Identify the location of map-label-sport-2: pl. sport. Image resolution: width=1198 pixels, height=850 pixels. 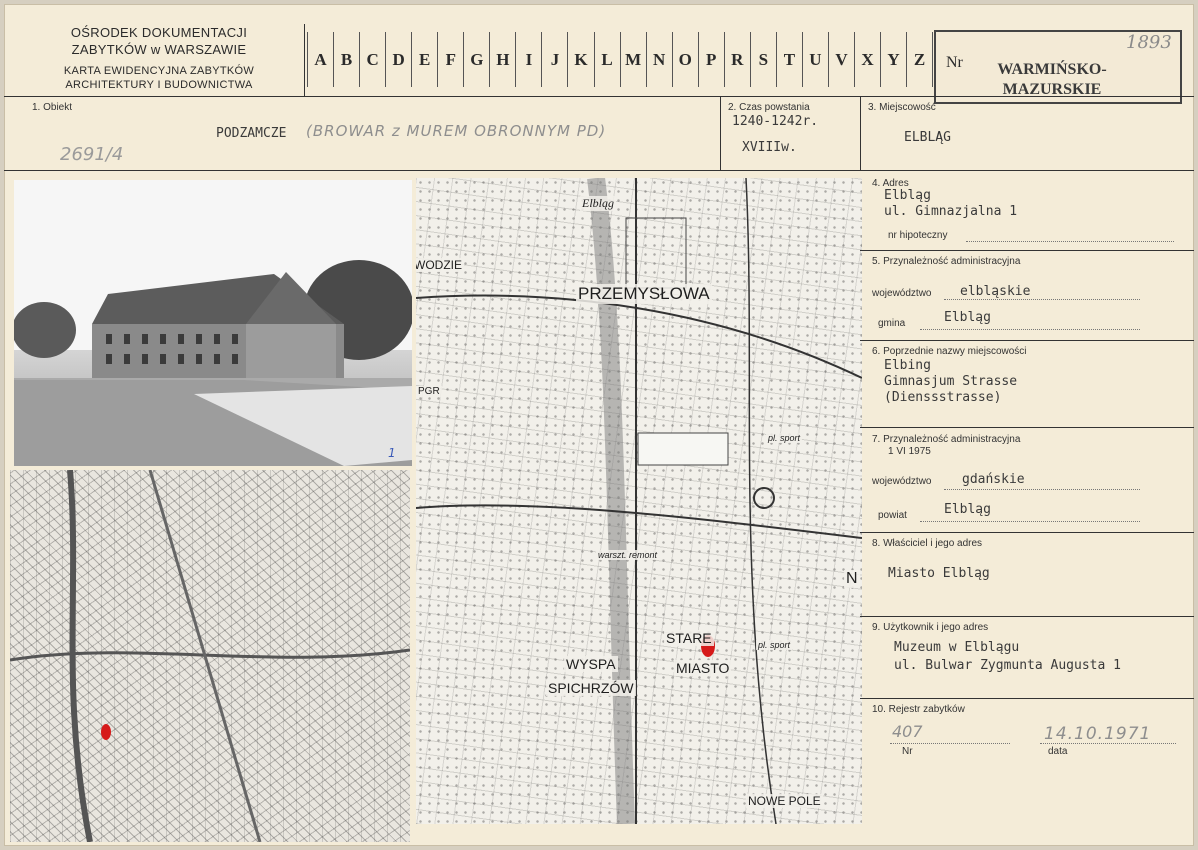
(774, 645).